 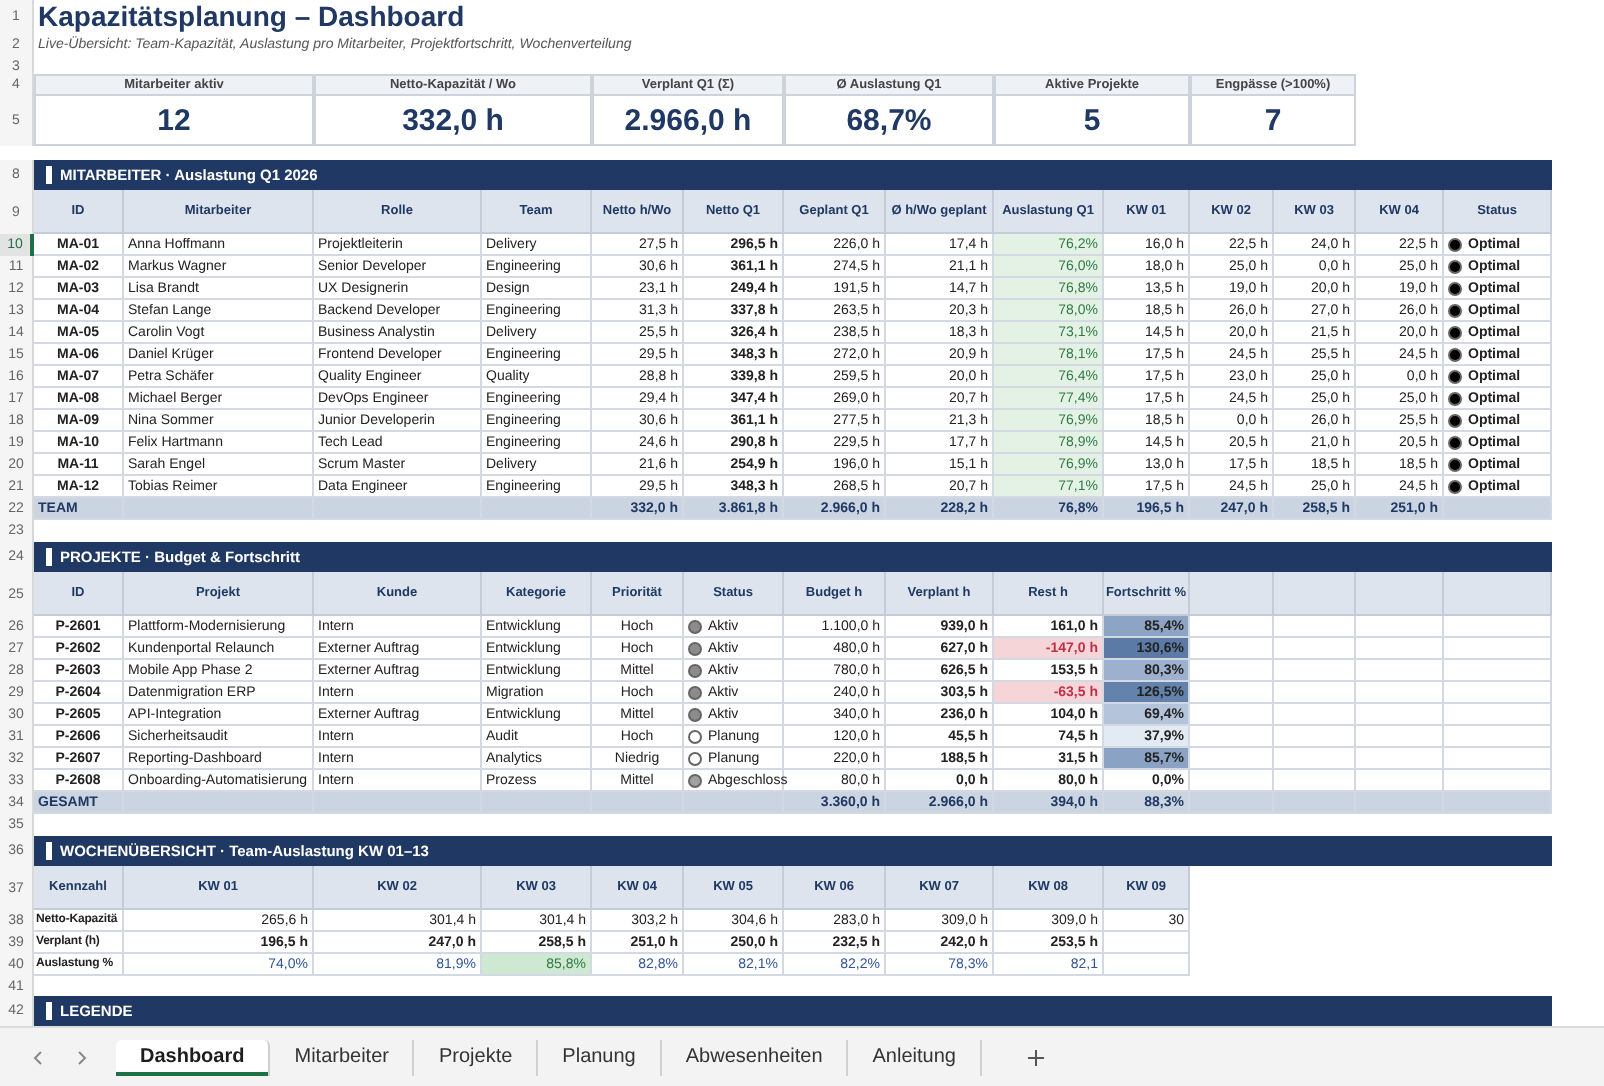 What do you see at coordinates (1092, 121) in the screenshot?
I see `kpi-value: 5` at bounding box center [1092, 121].